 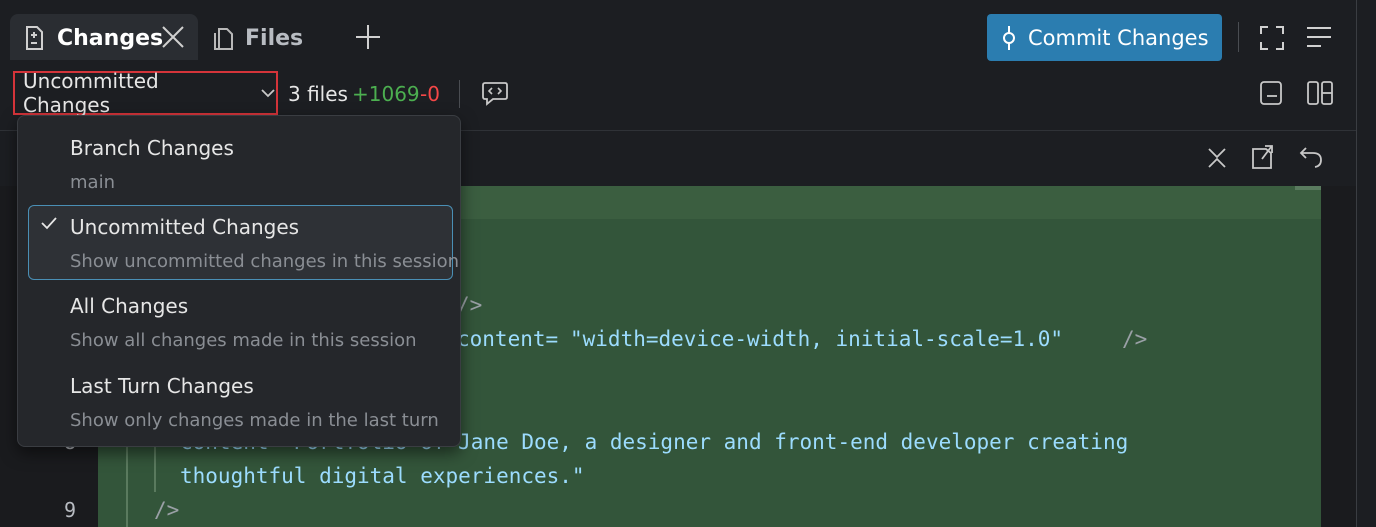 What do you see at coordinates (254, 420) in the screenshot?
I see `option-last-turn-changes-subtitle: Show only changes made in the last turn` at bounding box center [254, 420].